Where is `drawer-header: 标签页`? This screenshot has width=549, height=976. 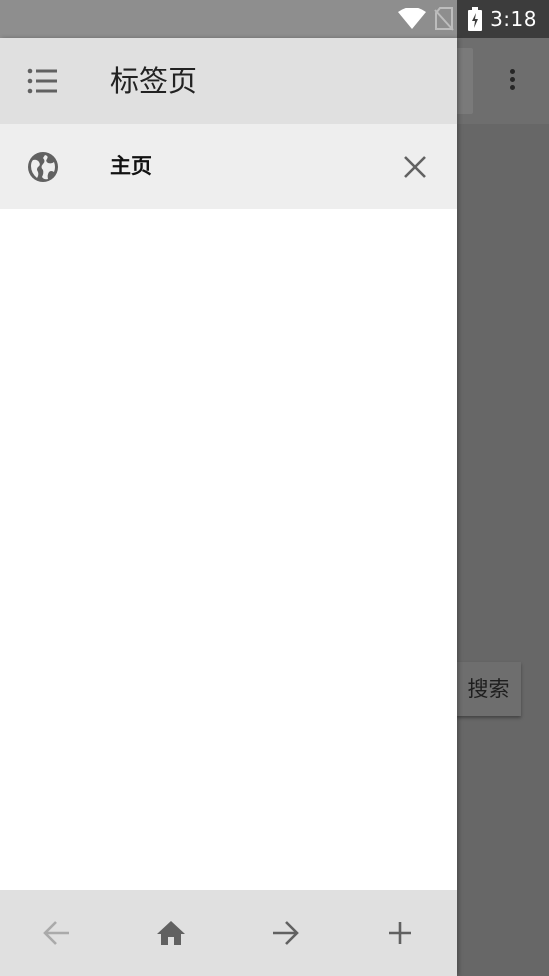
drawer-header: 标签页 is located at coordinates (228, 81).